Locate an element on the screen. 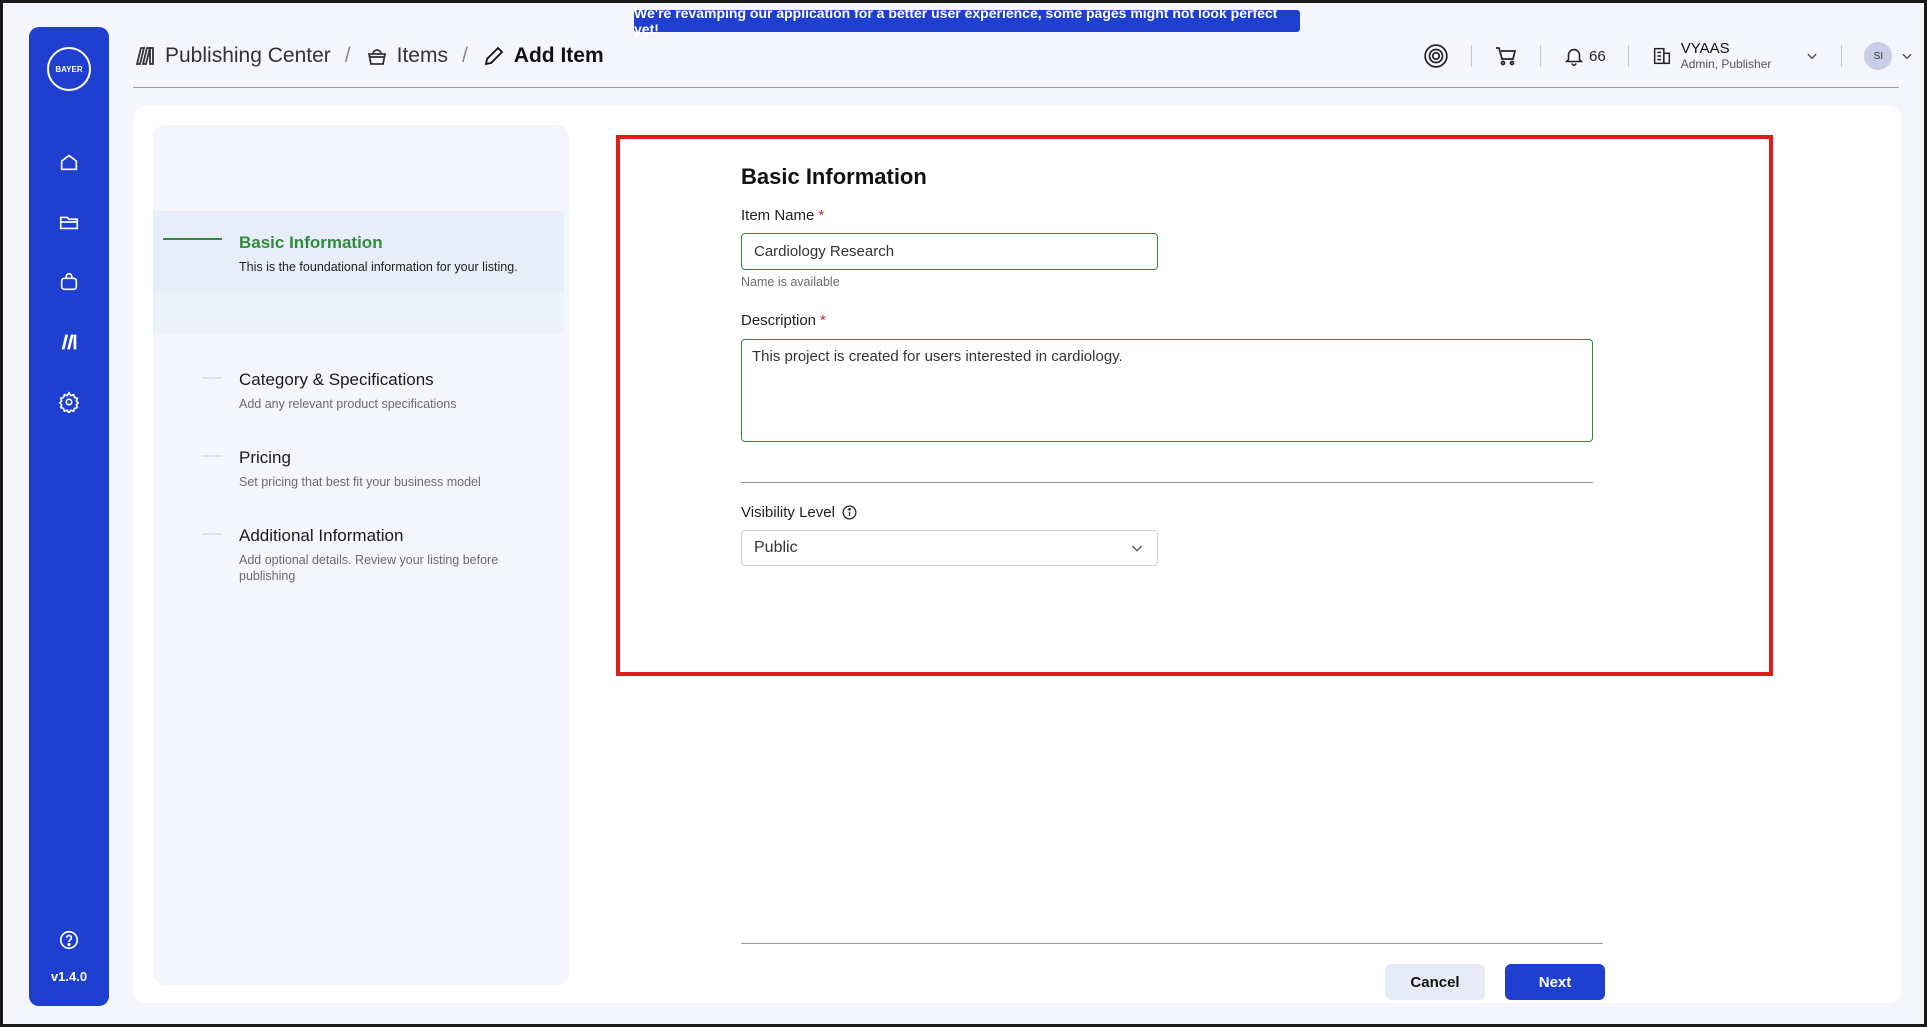 This screenshot has height=1027, width=1927. bayer-logo: BAYER is located at coordinates (69, 69).